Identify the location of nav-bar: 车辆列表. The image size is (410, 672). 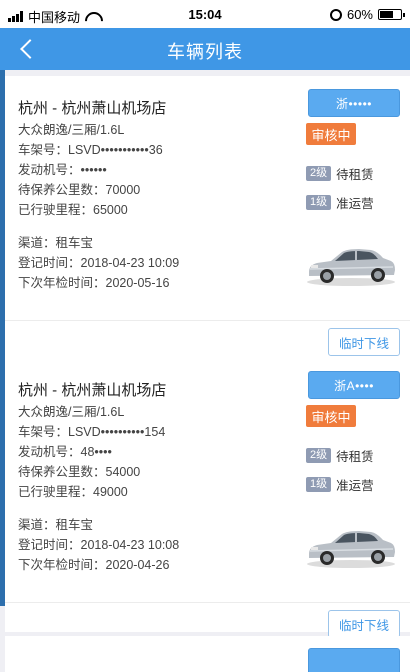
(205, 49).